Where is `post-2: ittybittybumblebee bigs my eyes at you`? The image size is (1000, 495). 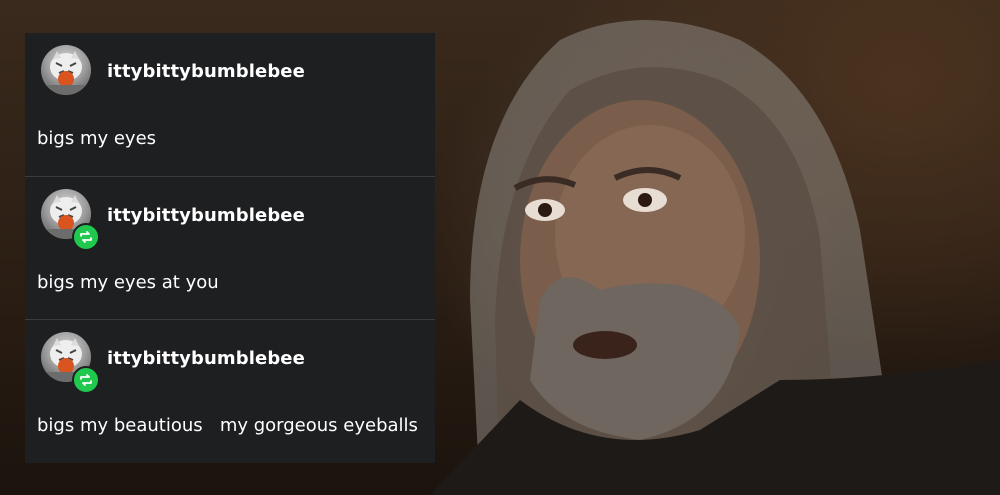 post-2: ittybittybumblebee bigs my eyes at you is located at coordinates (230, 247).